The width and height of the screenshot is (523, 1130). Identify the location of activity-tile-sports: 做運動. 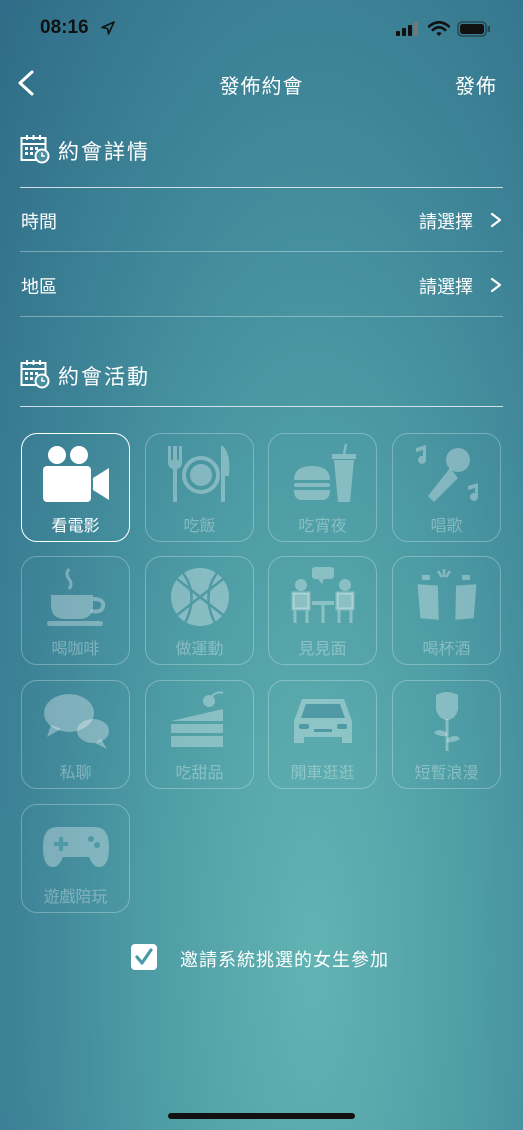
(199, 610).